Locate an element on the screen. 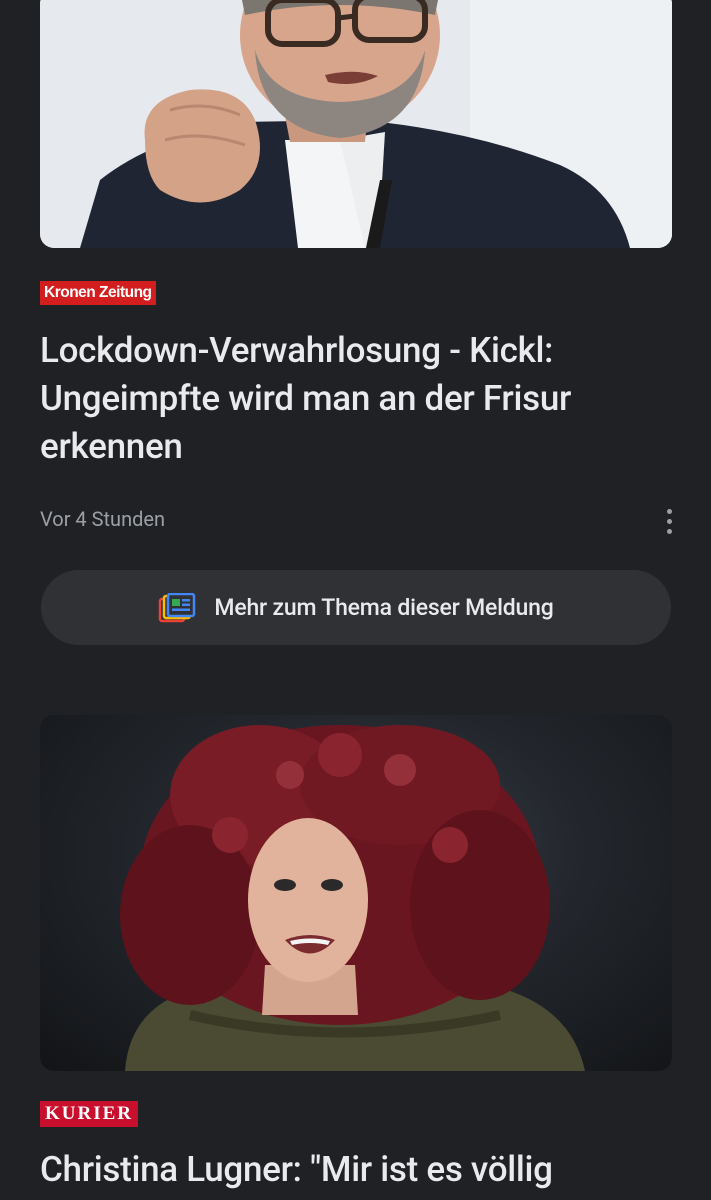 This screenshot has width=711, height=1200. article-headline: Christina Lugner: "Mir ist es völlig is located at coordinates (362, 1170).